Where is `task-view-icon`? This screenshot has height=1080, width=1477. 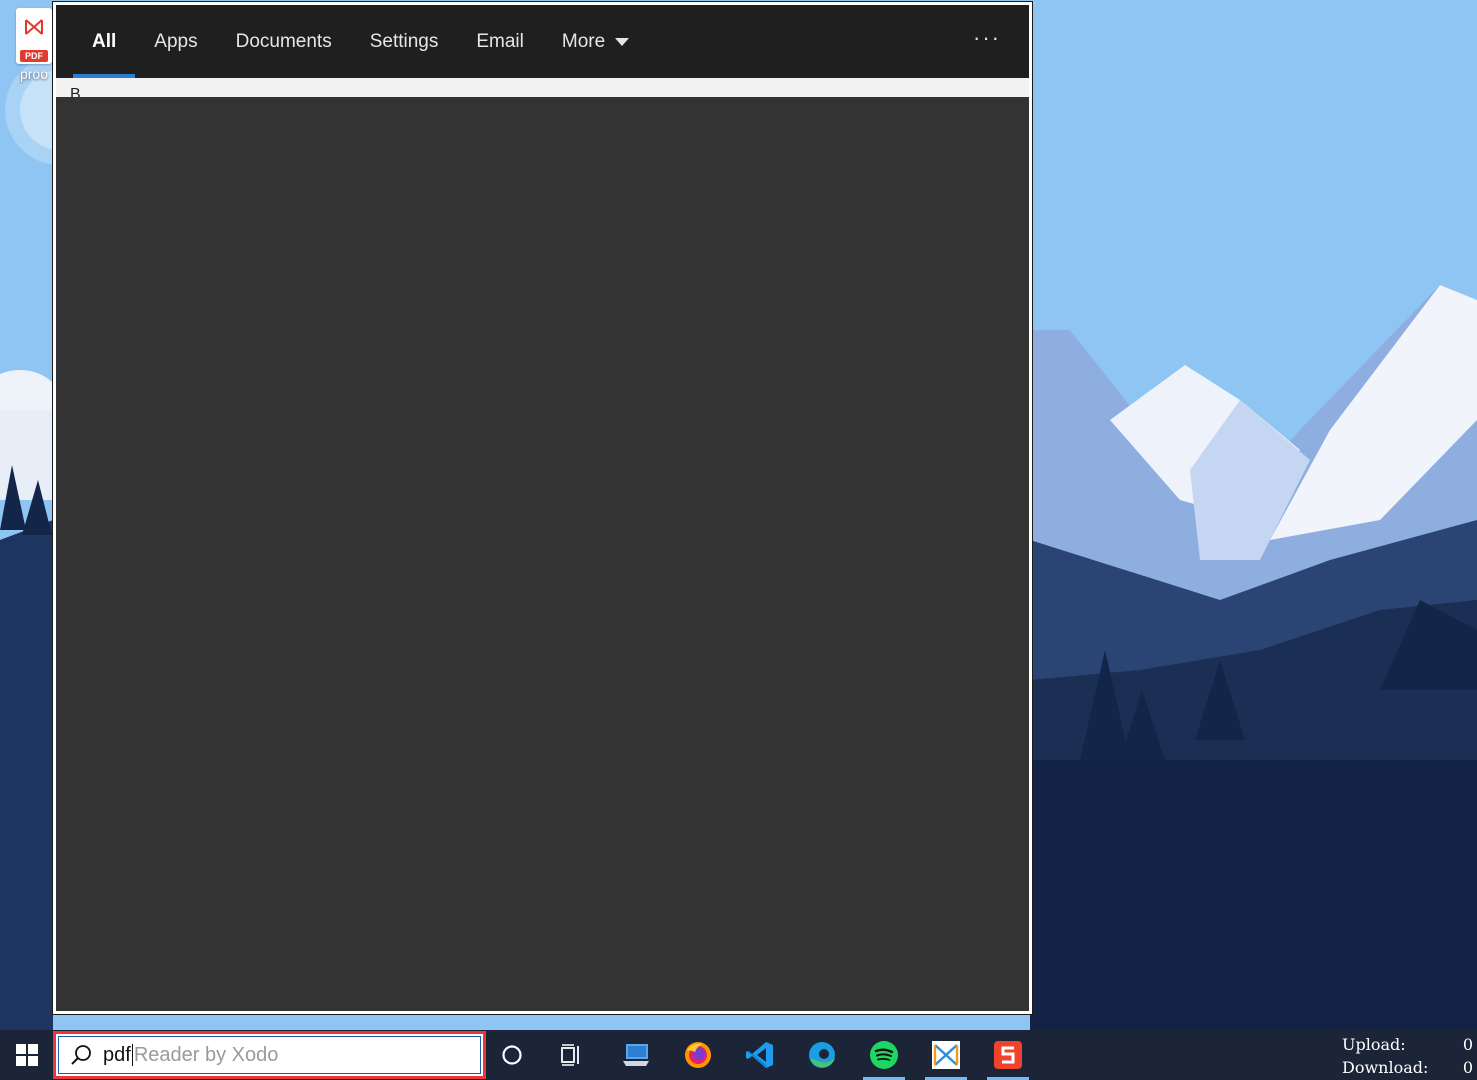 task-view-icon is located at coordinates (570, 1055).